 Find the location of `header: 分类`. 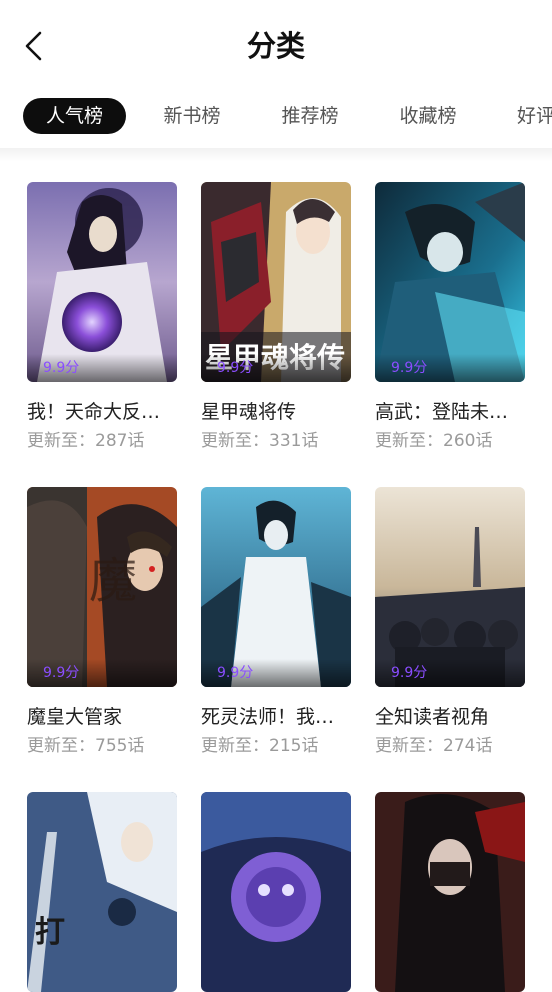

header: 分类 is located at coordinates (276, 46).